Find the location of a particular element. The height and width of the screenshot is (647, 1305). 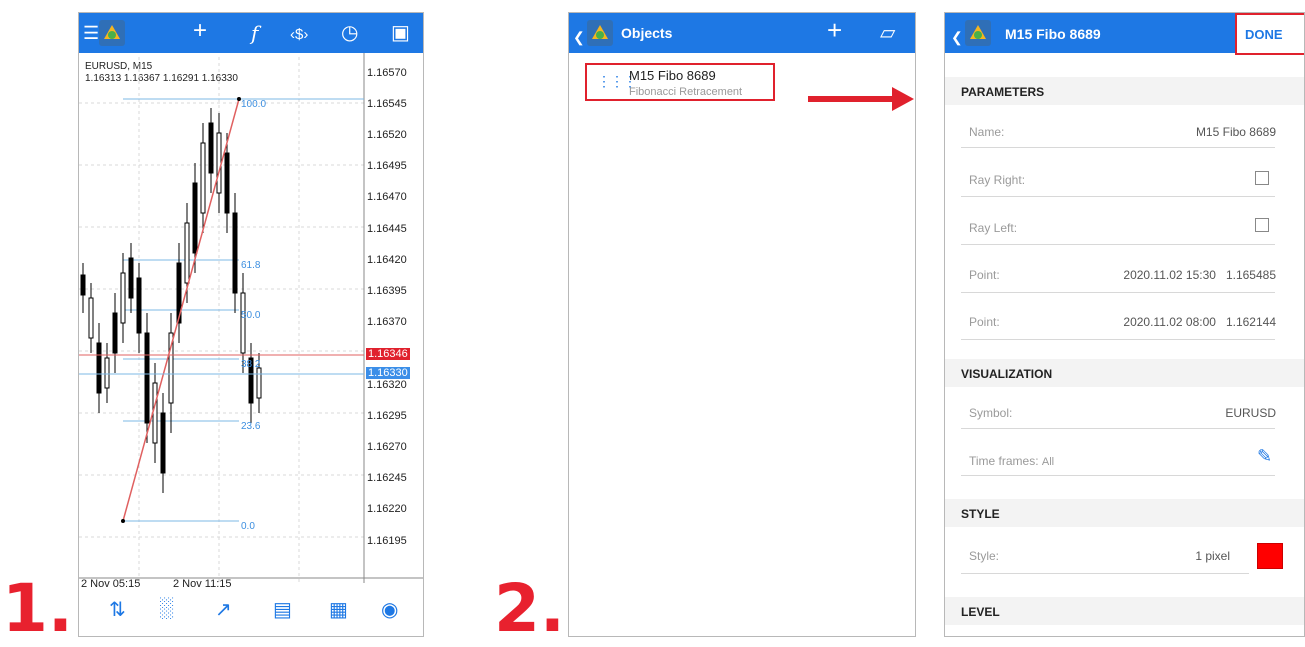

price-label: 1.16520 is located at coordinates (387, 135).